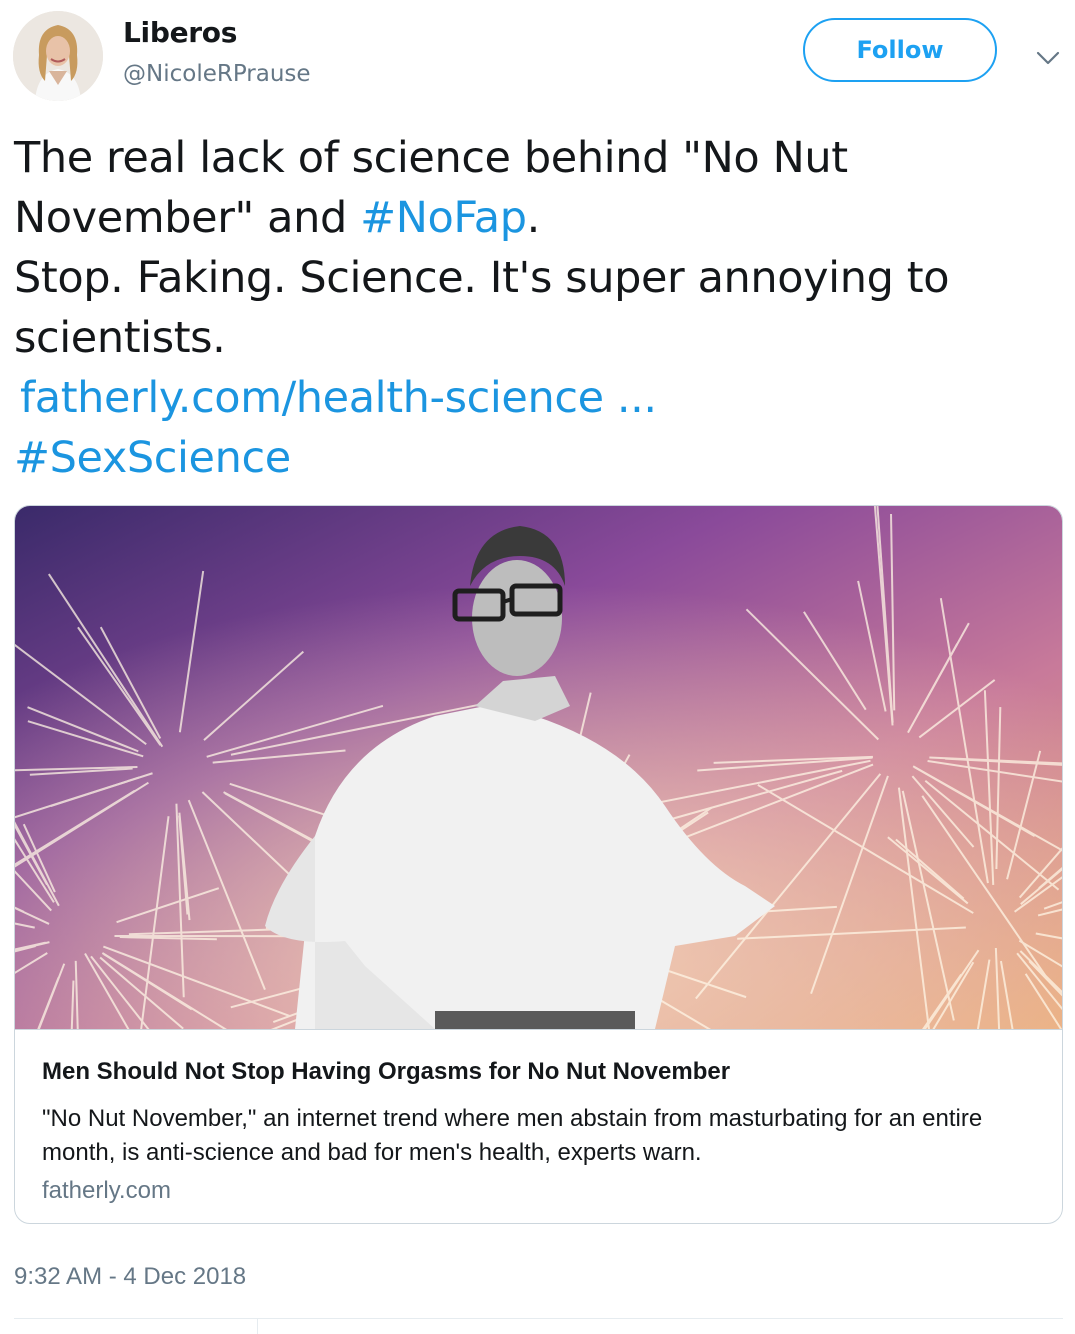 The height and width of the screenshot is (1334, 1075). Describe the element at coordinates (431, 158) in the screenshot. I see `tweet-line: The real lack of science behind "No Nut` at that location.